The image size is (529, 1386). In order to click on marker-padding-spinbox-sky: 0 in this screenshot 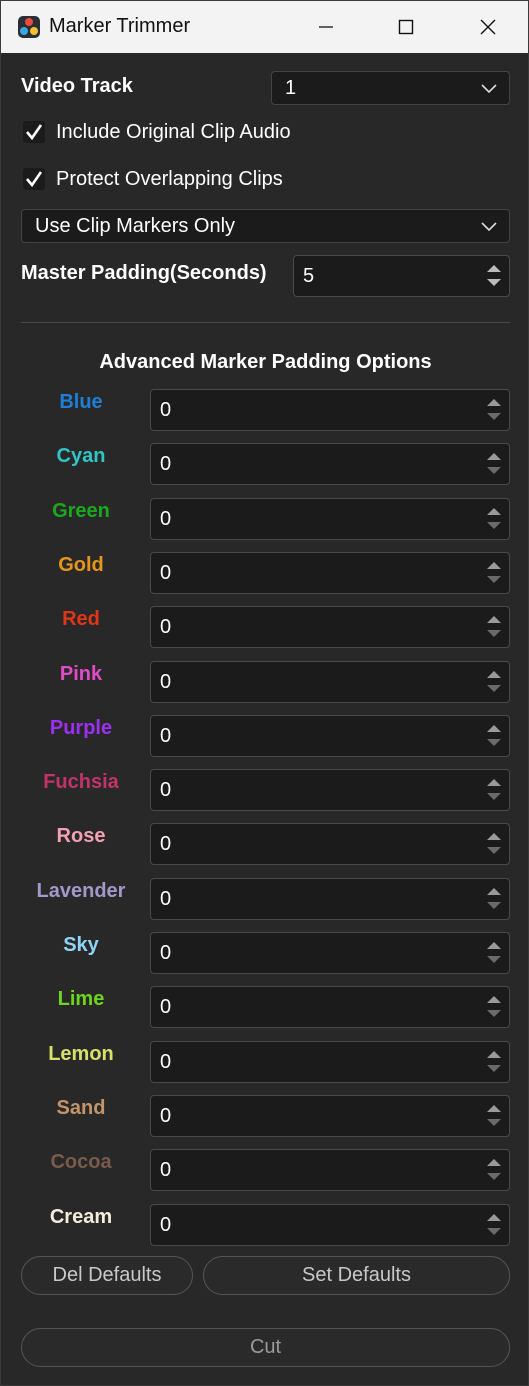, I will do `click(330, 953)`.